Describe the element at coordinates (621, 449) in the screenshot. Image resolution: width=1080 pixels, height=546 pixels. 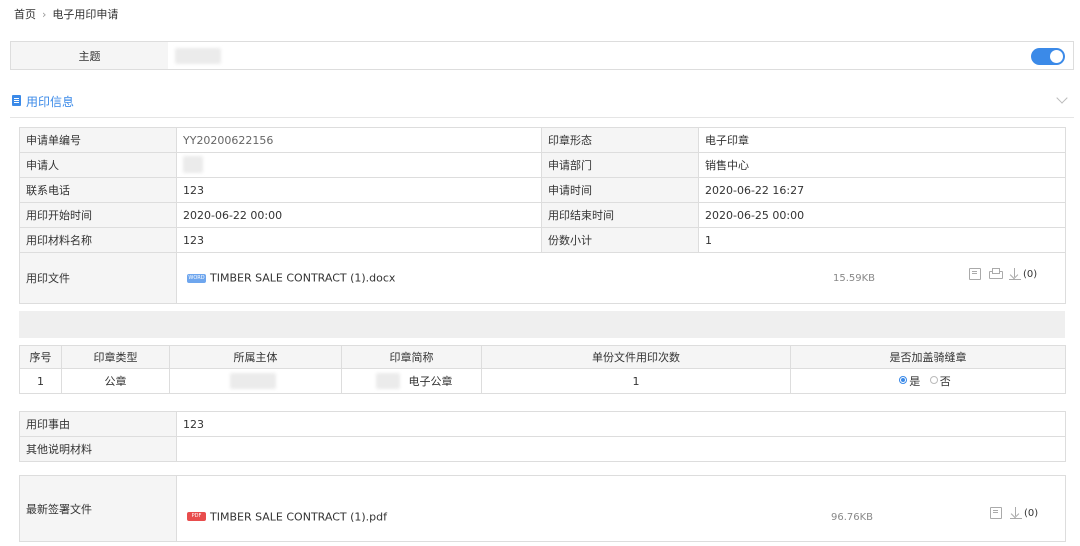
I see `other-material-value` at that location.